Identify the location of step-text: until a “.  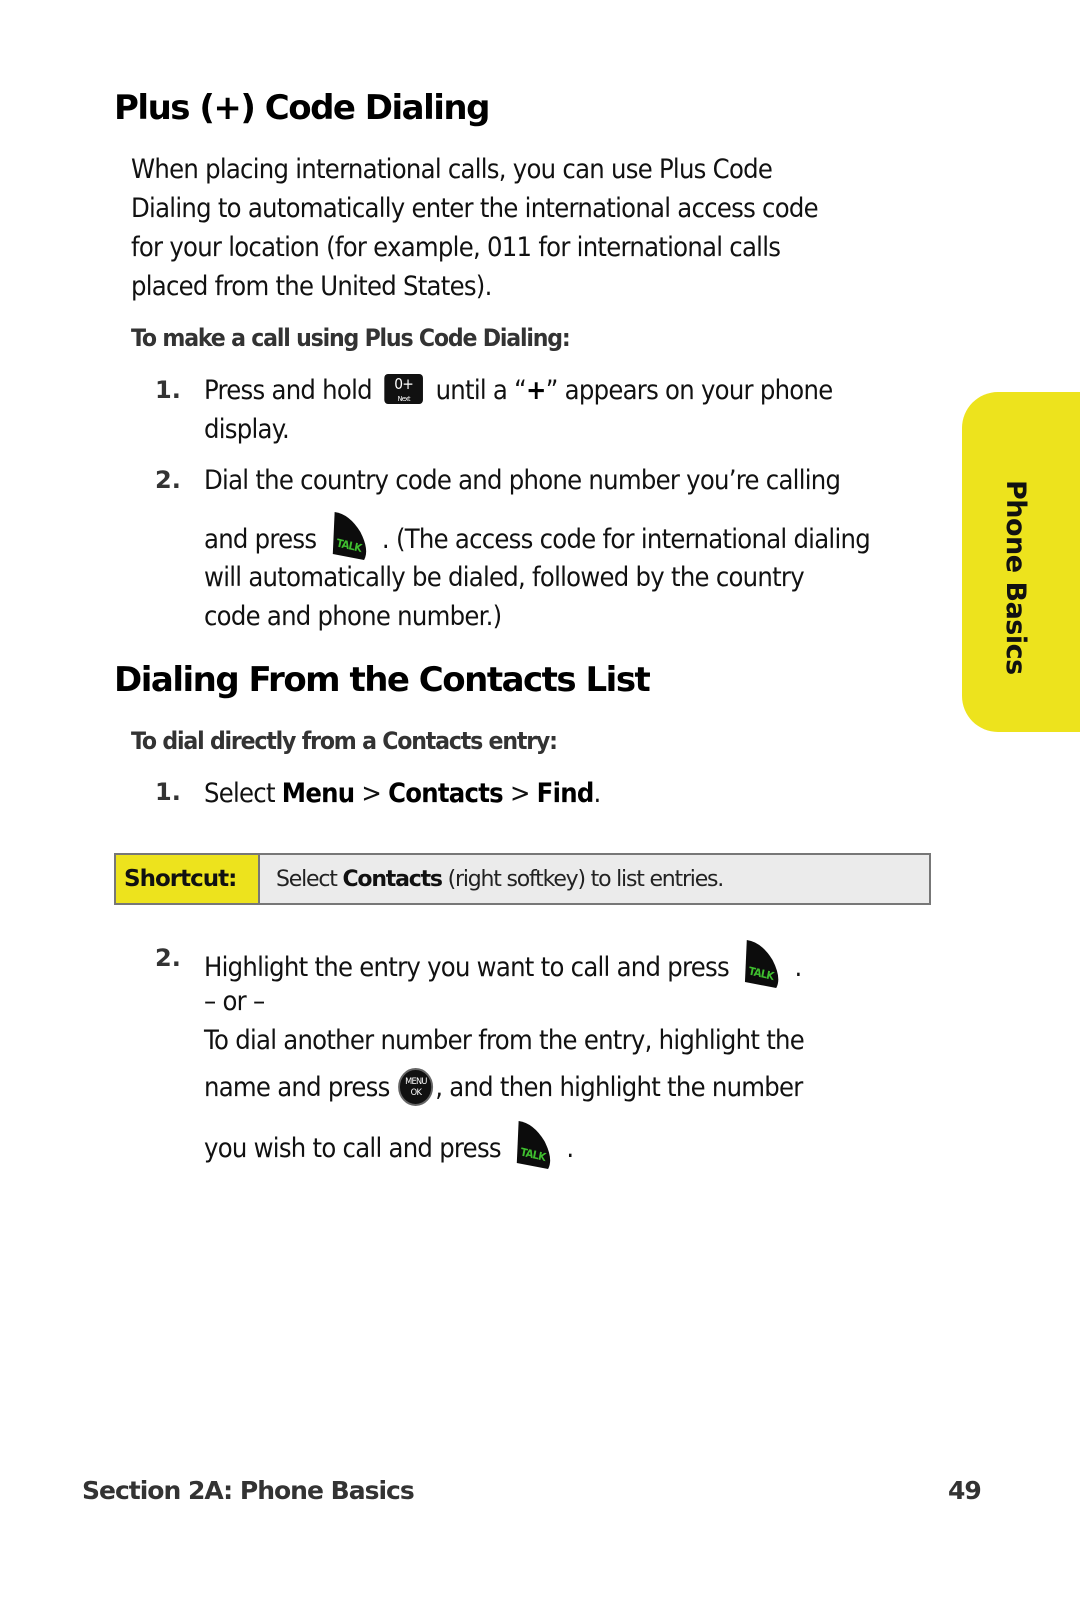
(481, 390).